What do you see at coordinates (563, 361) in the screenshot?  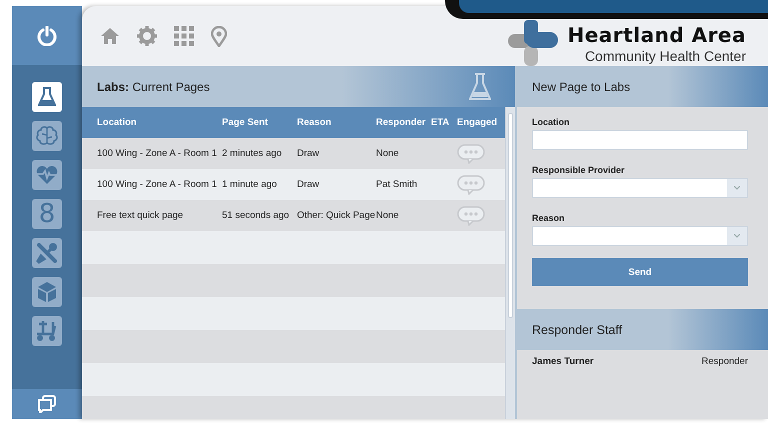 I see `staff-name: James Turner` at bounding box center [563, 361].